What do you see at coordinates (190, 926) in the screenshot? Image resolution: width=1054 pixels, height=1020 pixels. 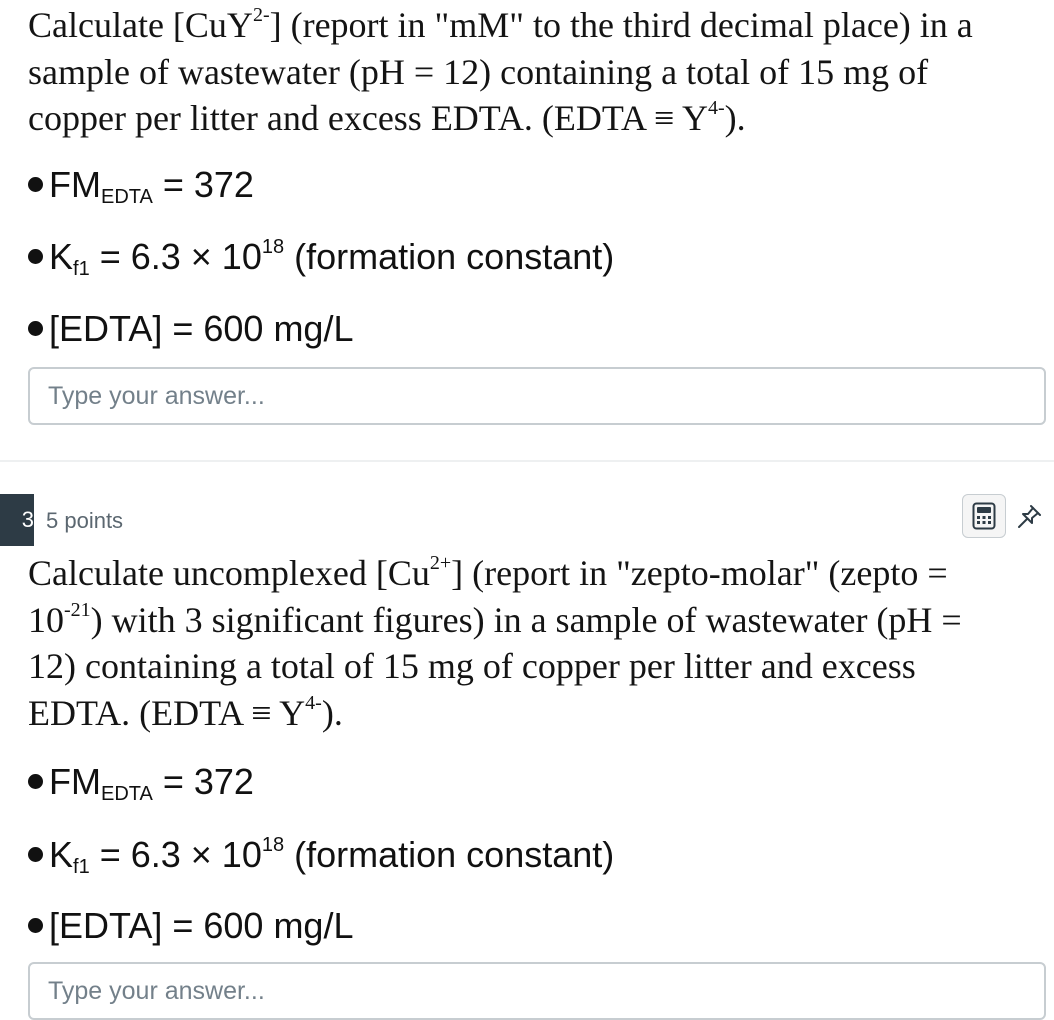 I see `question-2-bullet-edta: [EDTA] = 600 mg/L` at bounding box center [190, 926].